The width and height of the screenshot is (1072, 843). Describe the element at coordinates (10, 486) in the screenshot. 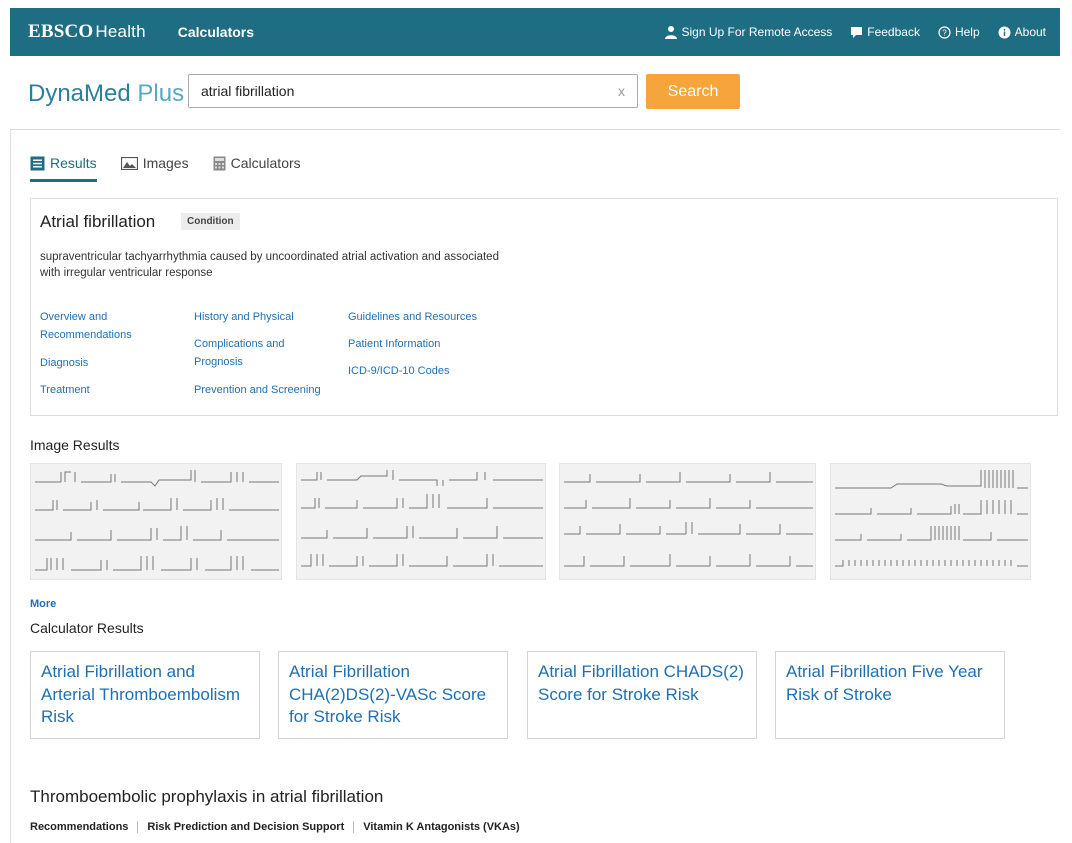

I see `page-left-border` at that location.